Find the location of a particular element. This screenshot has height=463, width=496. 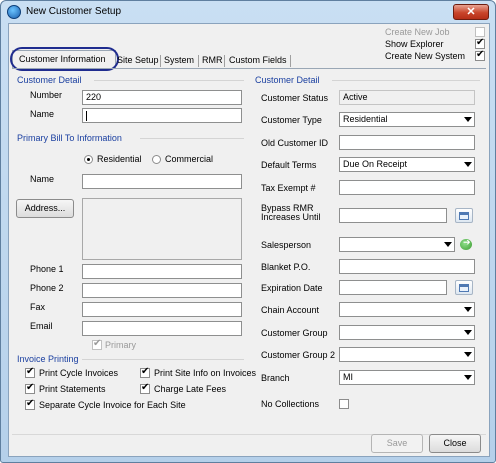

expiration-calendar-button is located at coordinates (464, 287).